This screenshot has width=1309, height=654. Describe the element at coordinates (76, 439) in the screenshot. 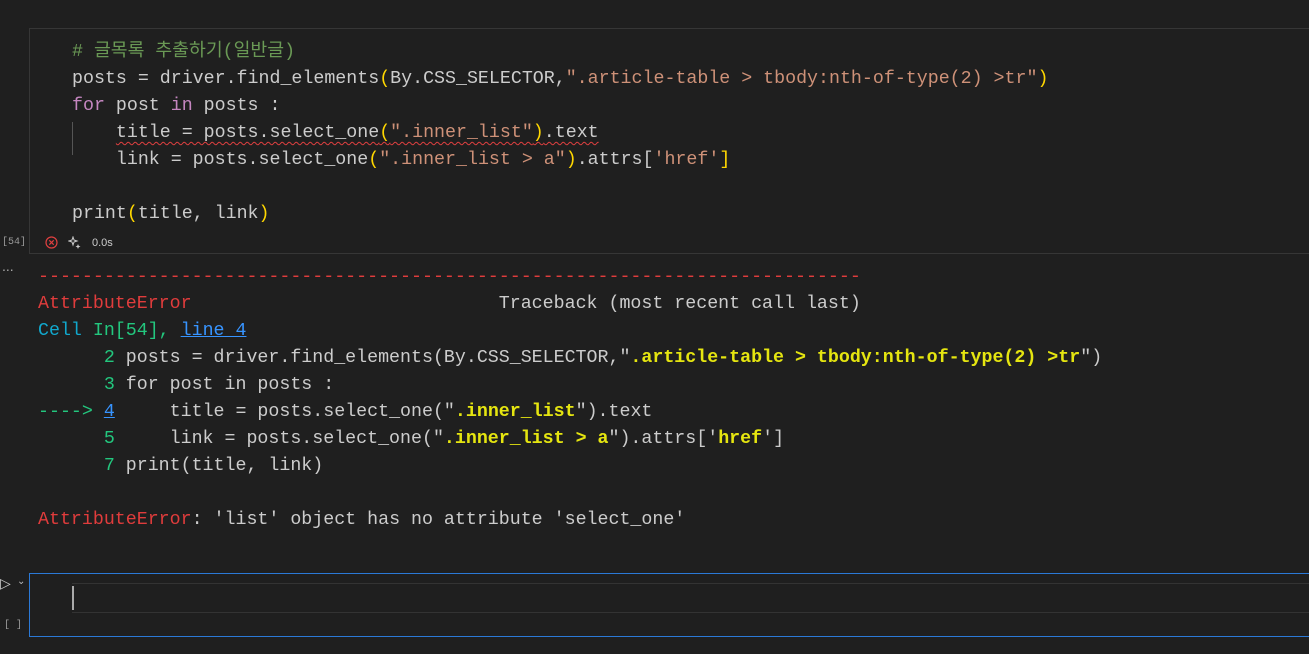

I see `code-token: 5` at that location.